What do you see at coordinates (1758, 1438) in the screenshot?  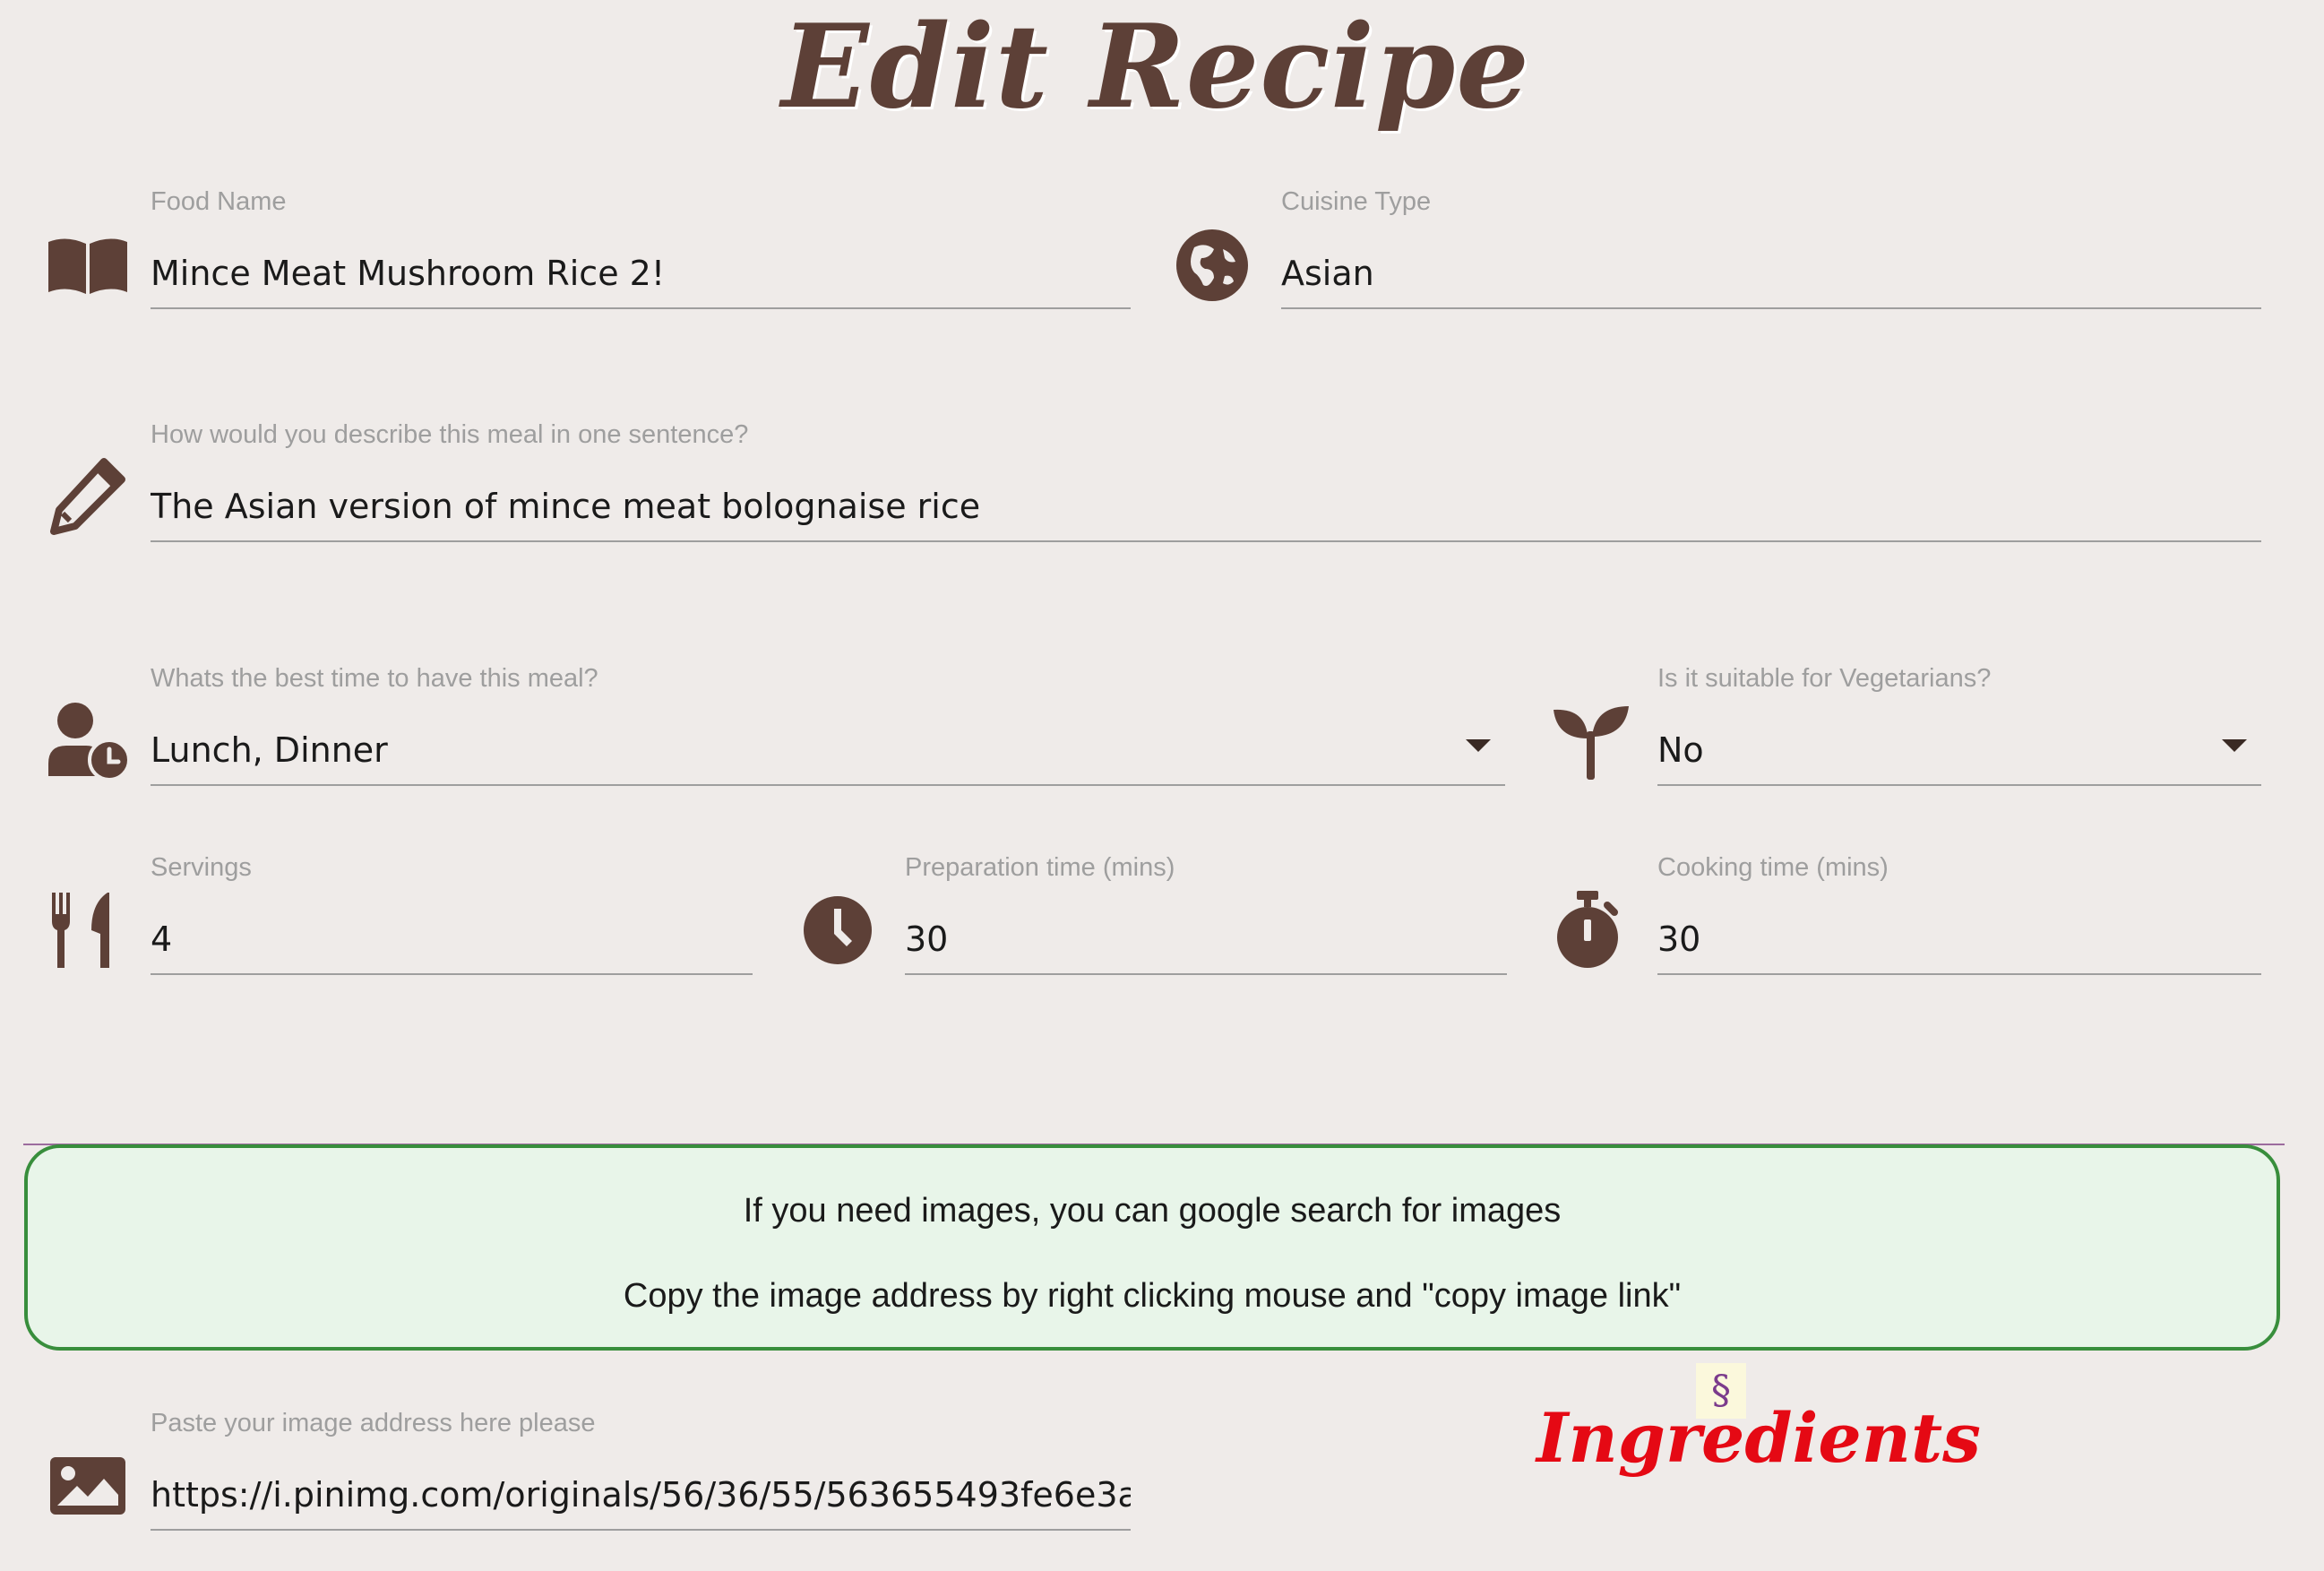 I see `ingredients-heading: Ingredients` at bounding box center [1758, 1438].